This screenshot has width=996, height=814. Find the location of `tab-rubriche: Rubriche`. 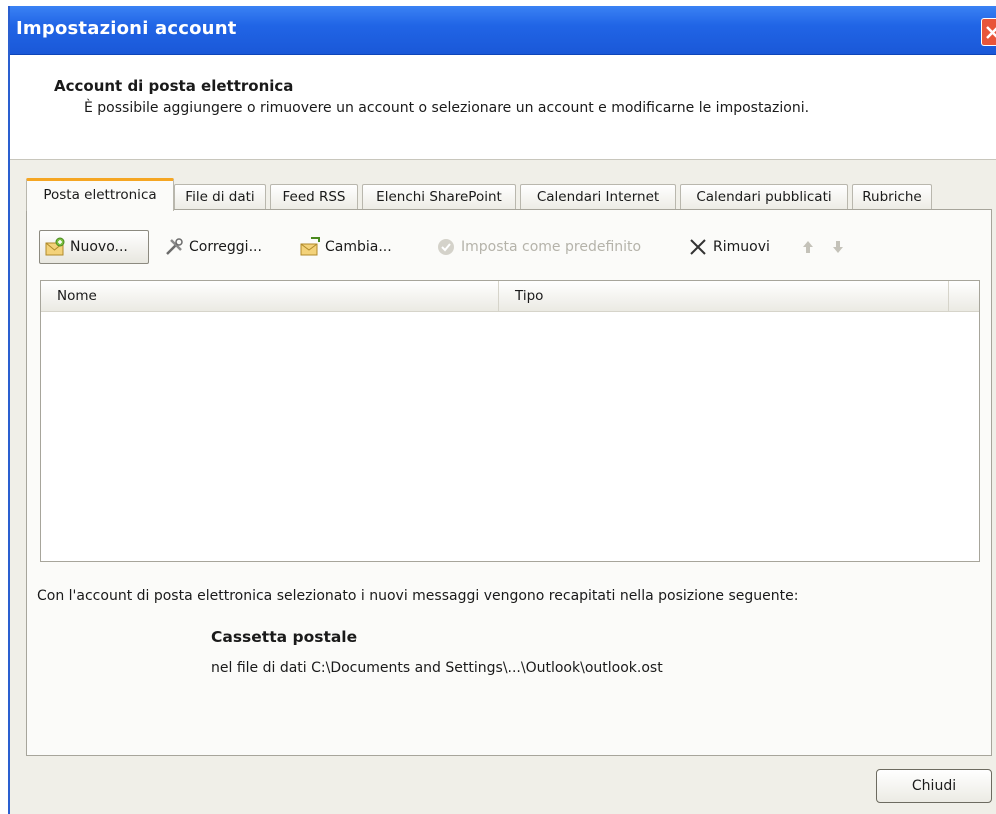

tab-rubriche: Rubriche is located at coordinates (892, 197).